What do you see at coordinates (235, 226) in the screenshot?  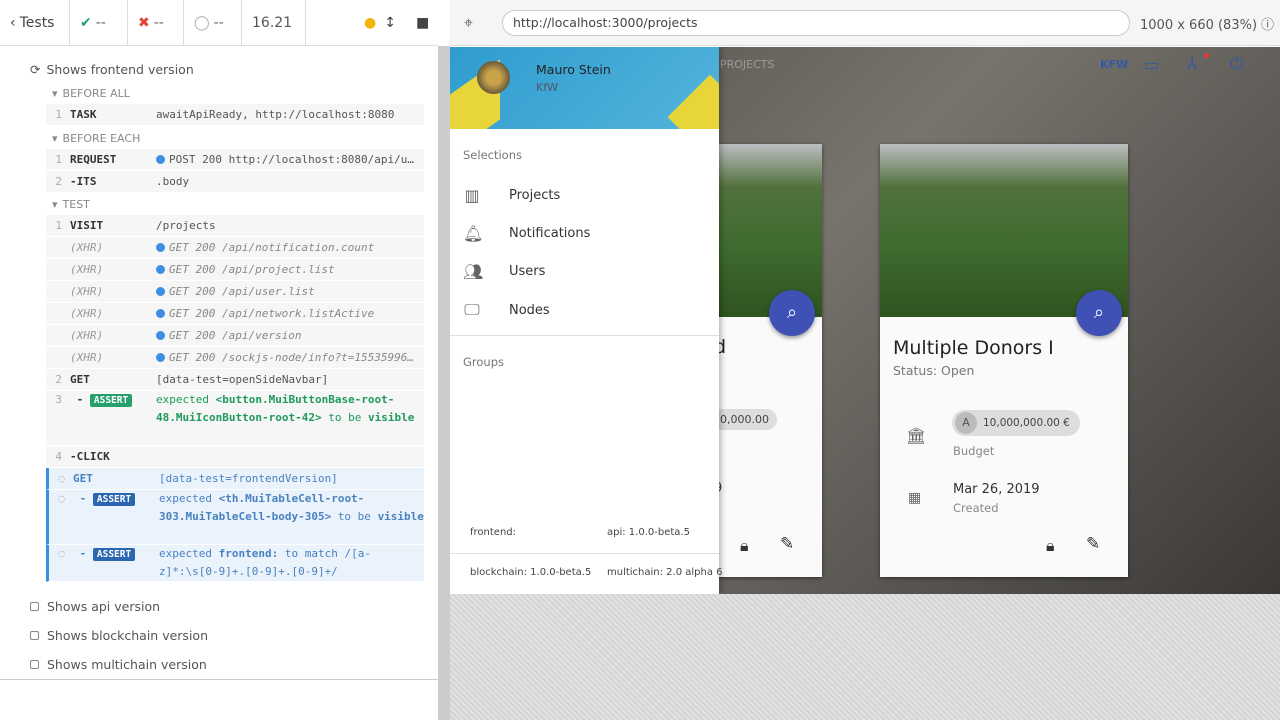 I see `command-row: 1 VISIT /projects` at bounding box center [235, 226].